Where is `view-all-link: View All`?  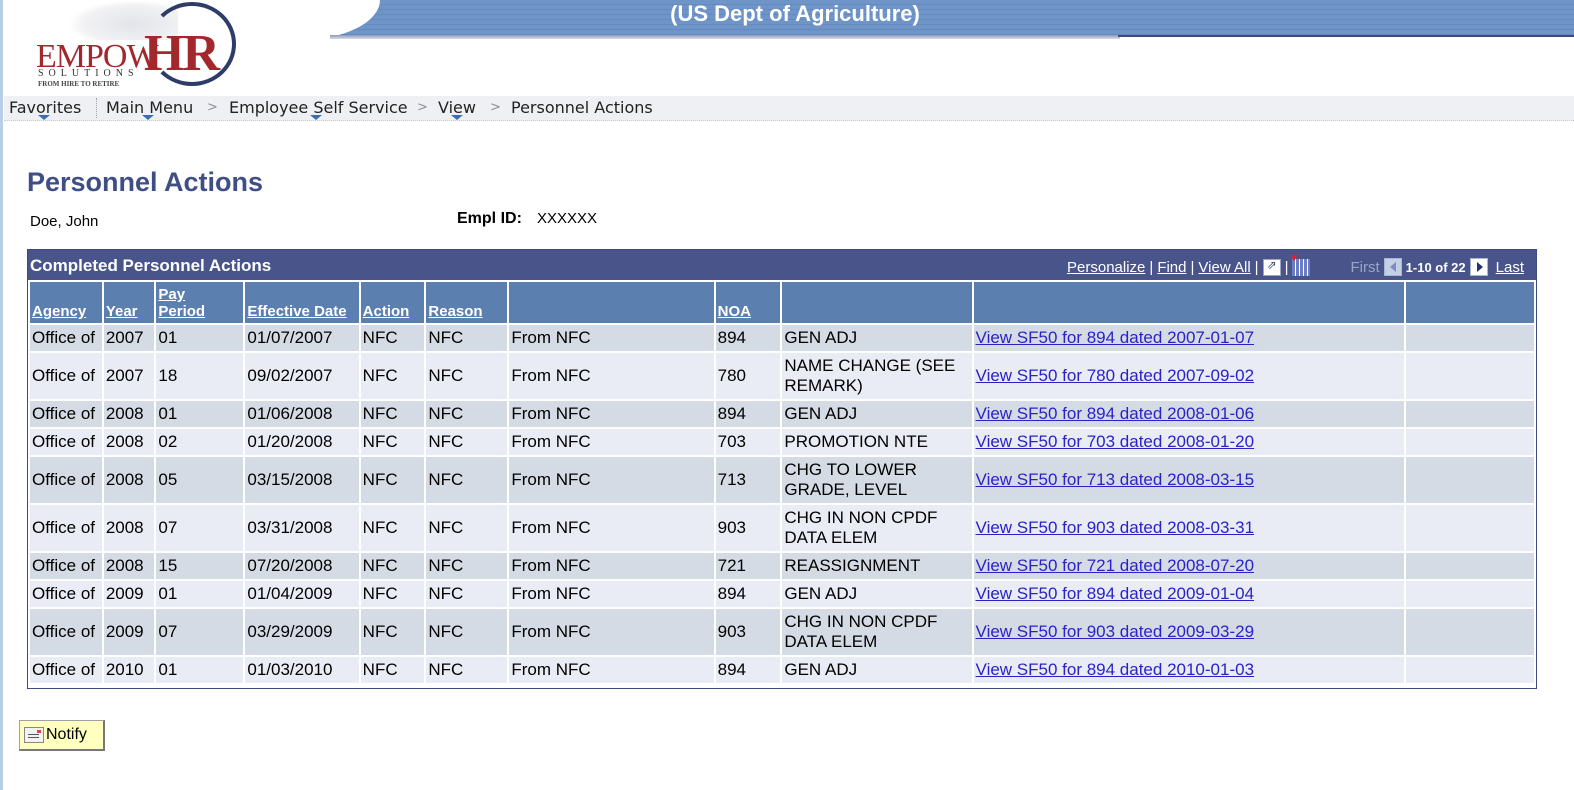 view-all-link: View All is located at coordinates (1224, 267).